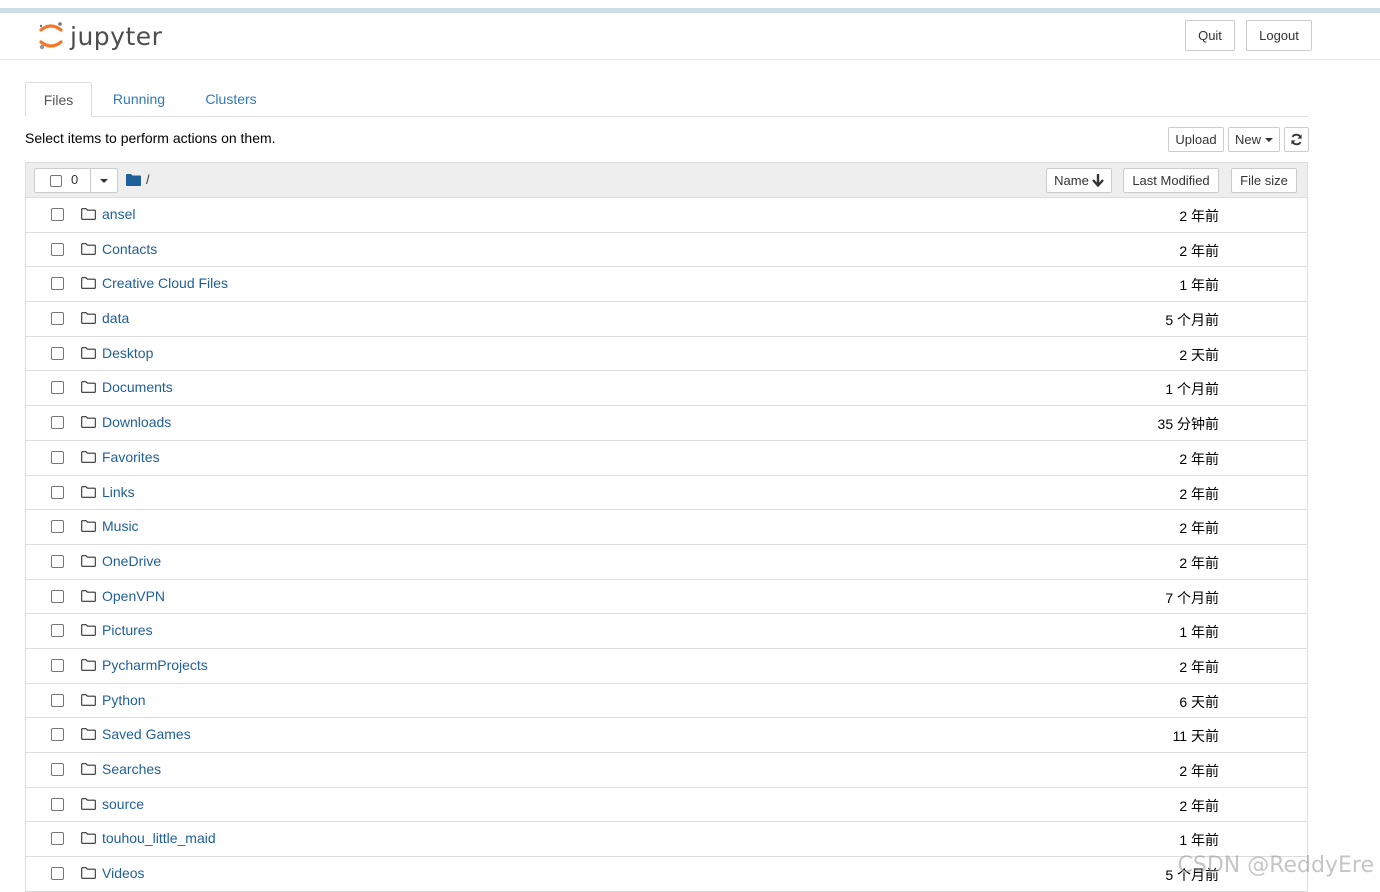 This screenshot has height=892, width=1380. What do you see at coordinates (666, 458) in the screenshot?
I see `file-row: Favorites 2 年前` at bounding box center [666, 458].